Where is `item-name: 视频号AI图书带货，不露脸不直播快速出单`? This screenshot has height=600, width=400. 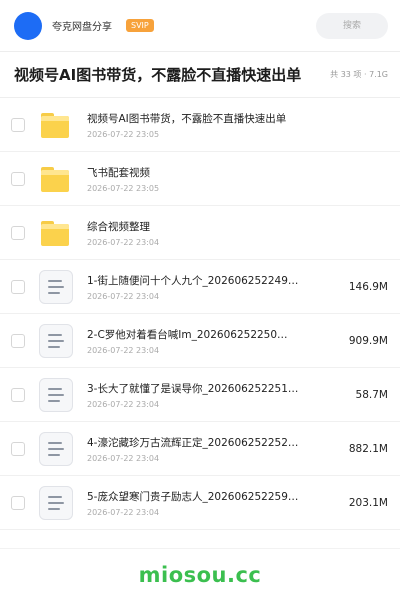
item-name: 视频号AI图书带货，不露脸不直播快速出单 is located at coordinates (187, 118).